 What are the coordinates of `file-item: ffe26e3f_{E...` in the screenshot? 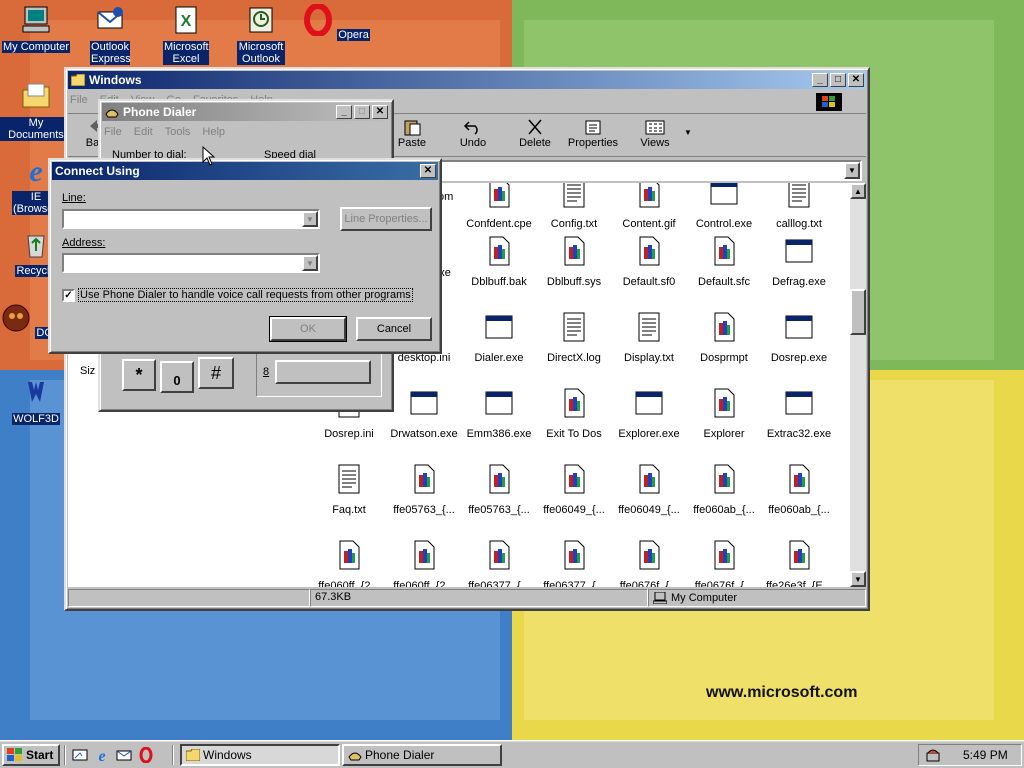 It's located at (799, 563).